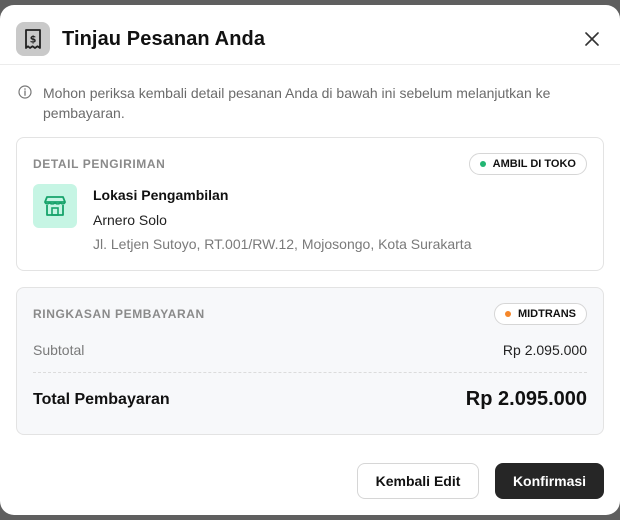 The width and height of the screenshot is (620, 520). What do you see at coordinates (310, 39) in the screenshot?
I see `modal-header: $ Tinjau Pesanan Anda` at bounding box center [310, 39].